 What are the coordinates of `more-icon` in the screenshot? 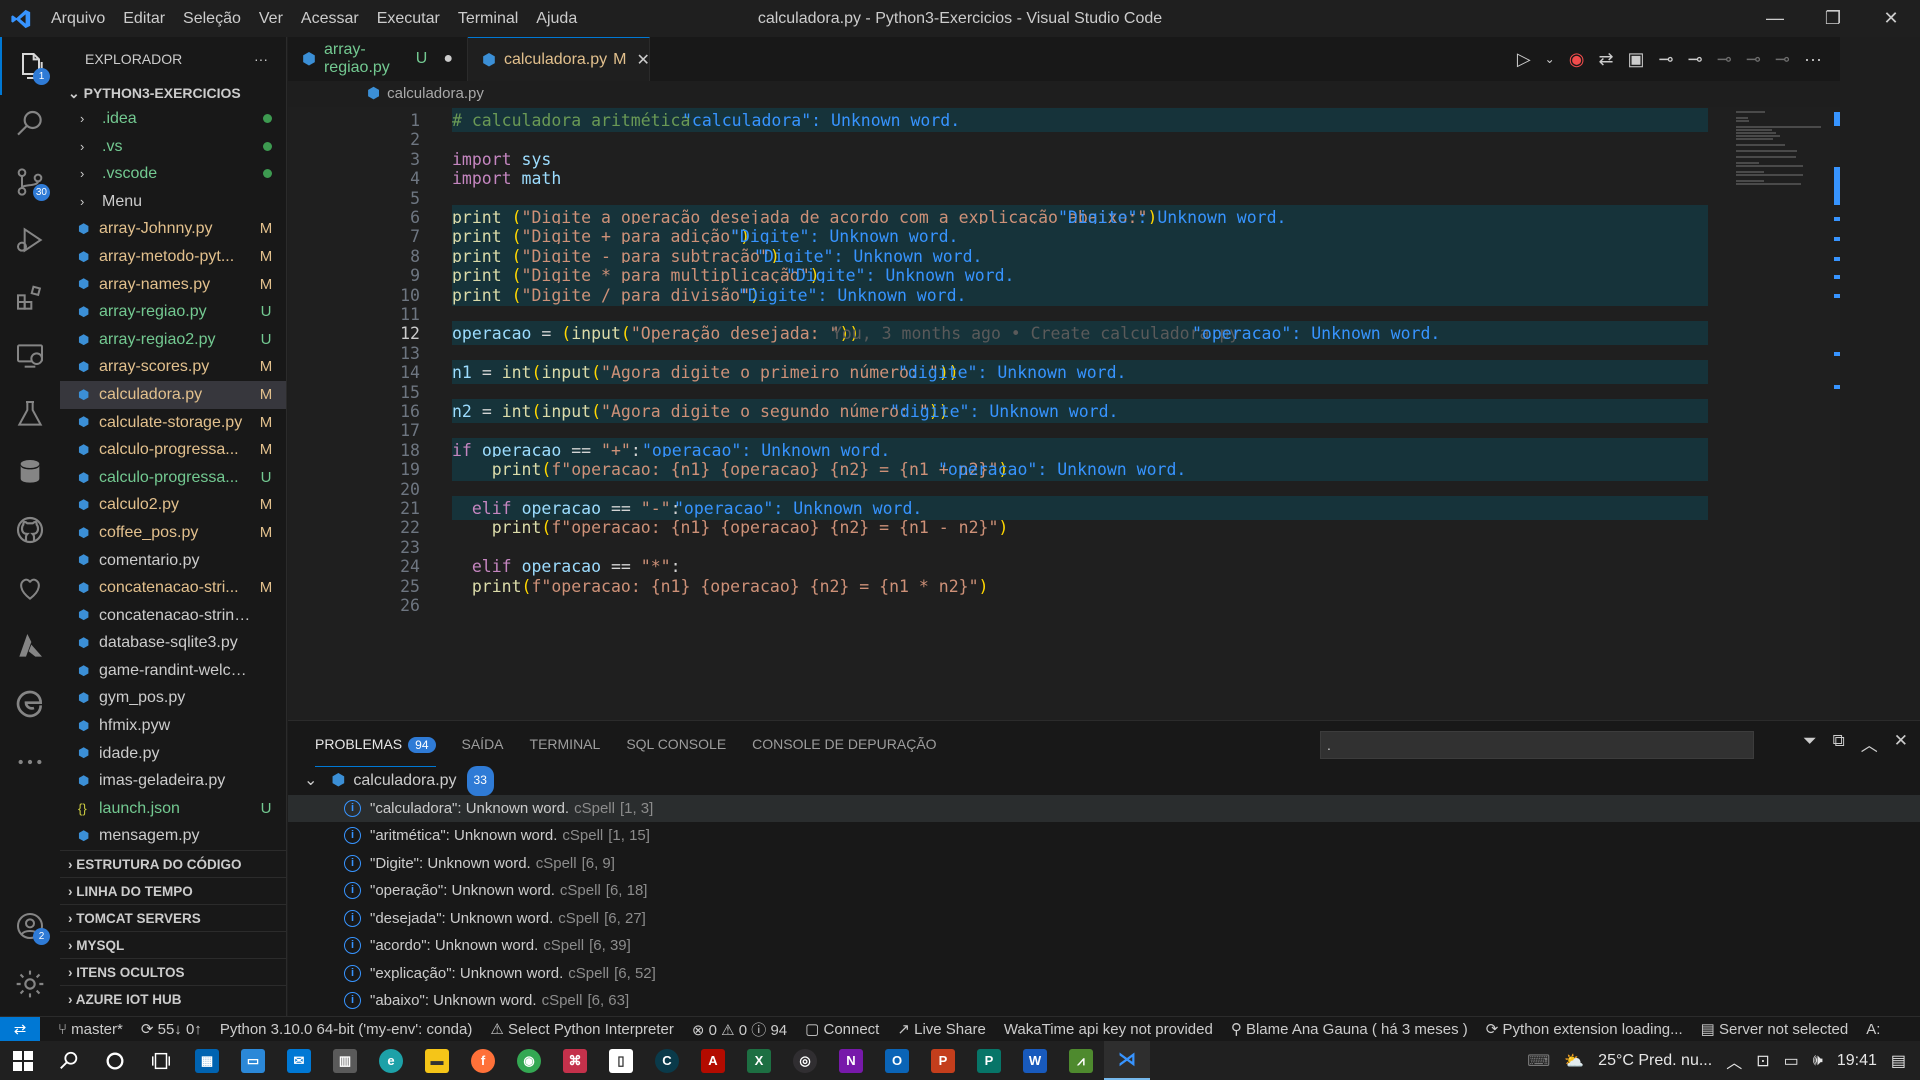 It's located at (30, 762).